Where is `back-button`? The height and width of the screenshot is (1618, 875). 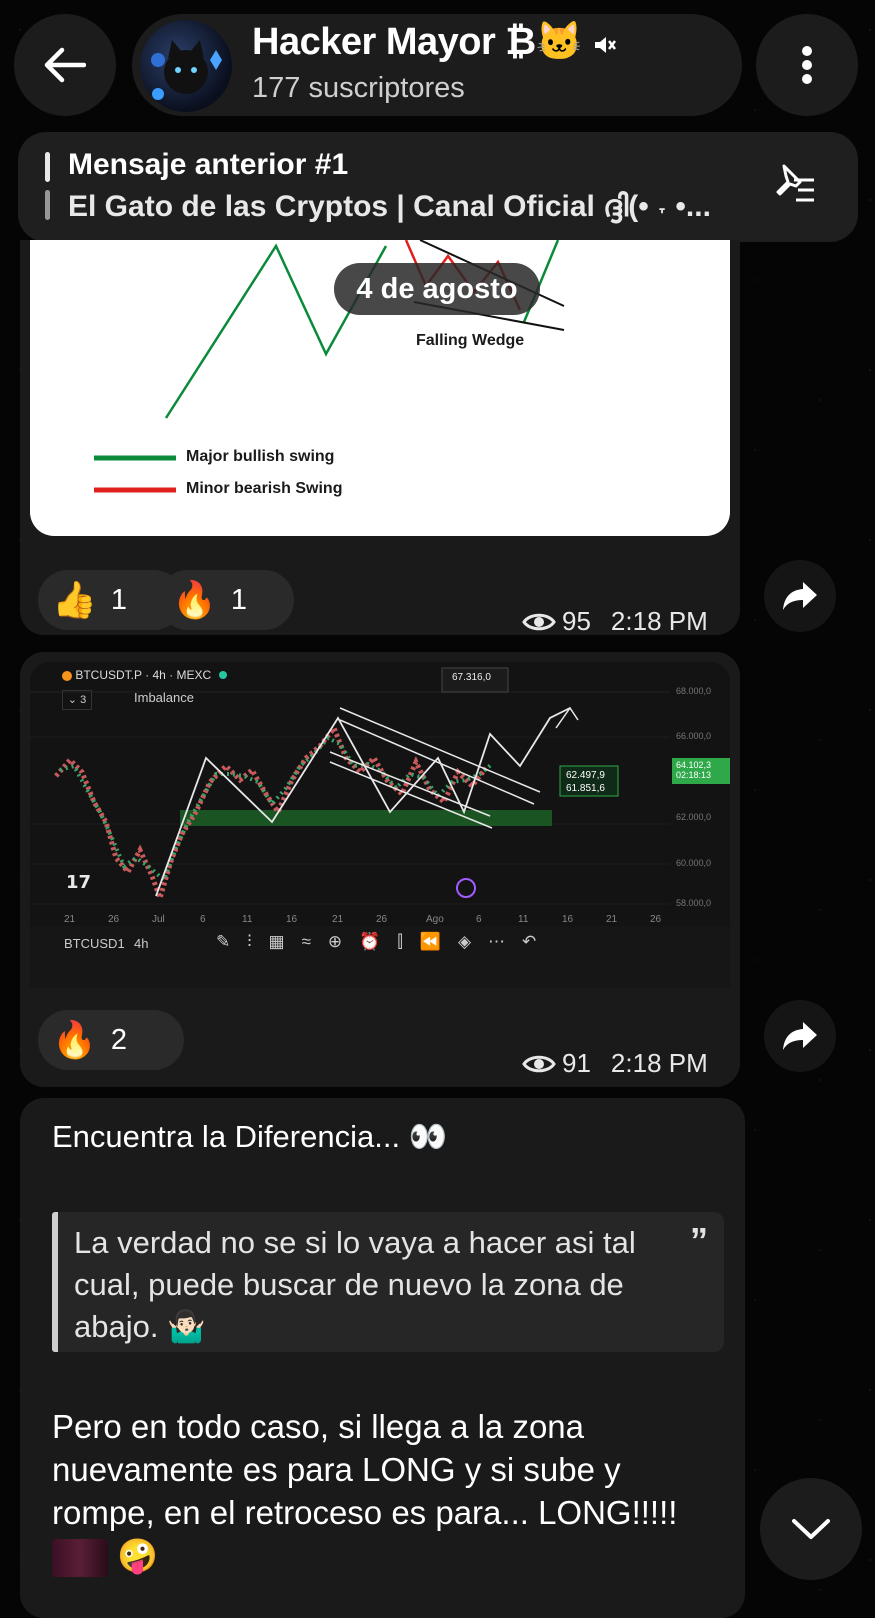 back-button is located at coordinates (65, 65).